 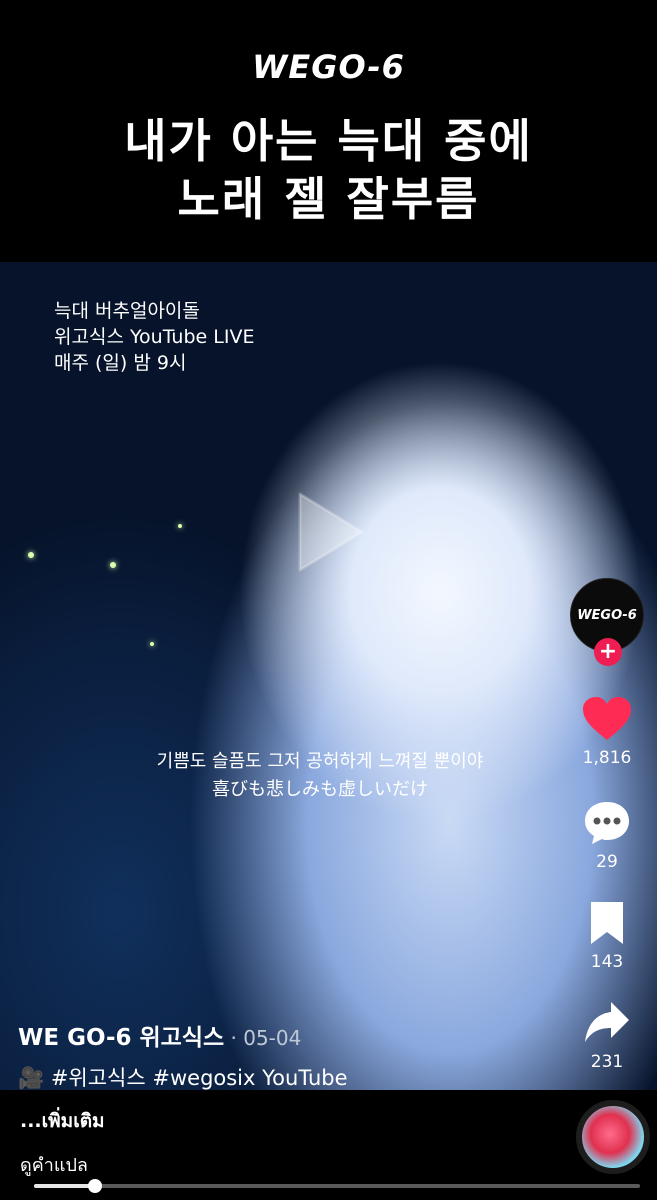 I want to click on info-line-2: 위고식스 YouTube LIVE, so click(x=154, y=337).